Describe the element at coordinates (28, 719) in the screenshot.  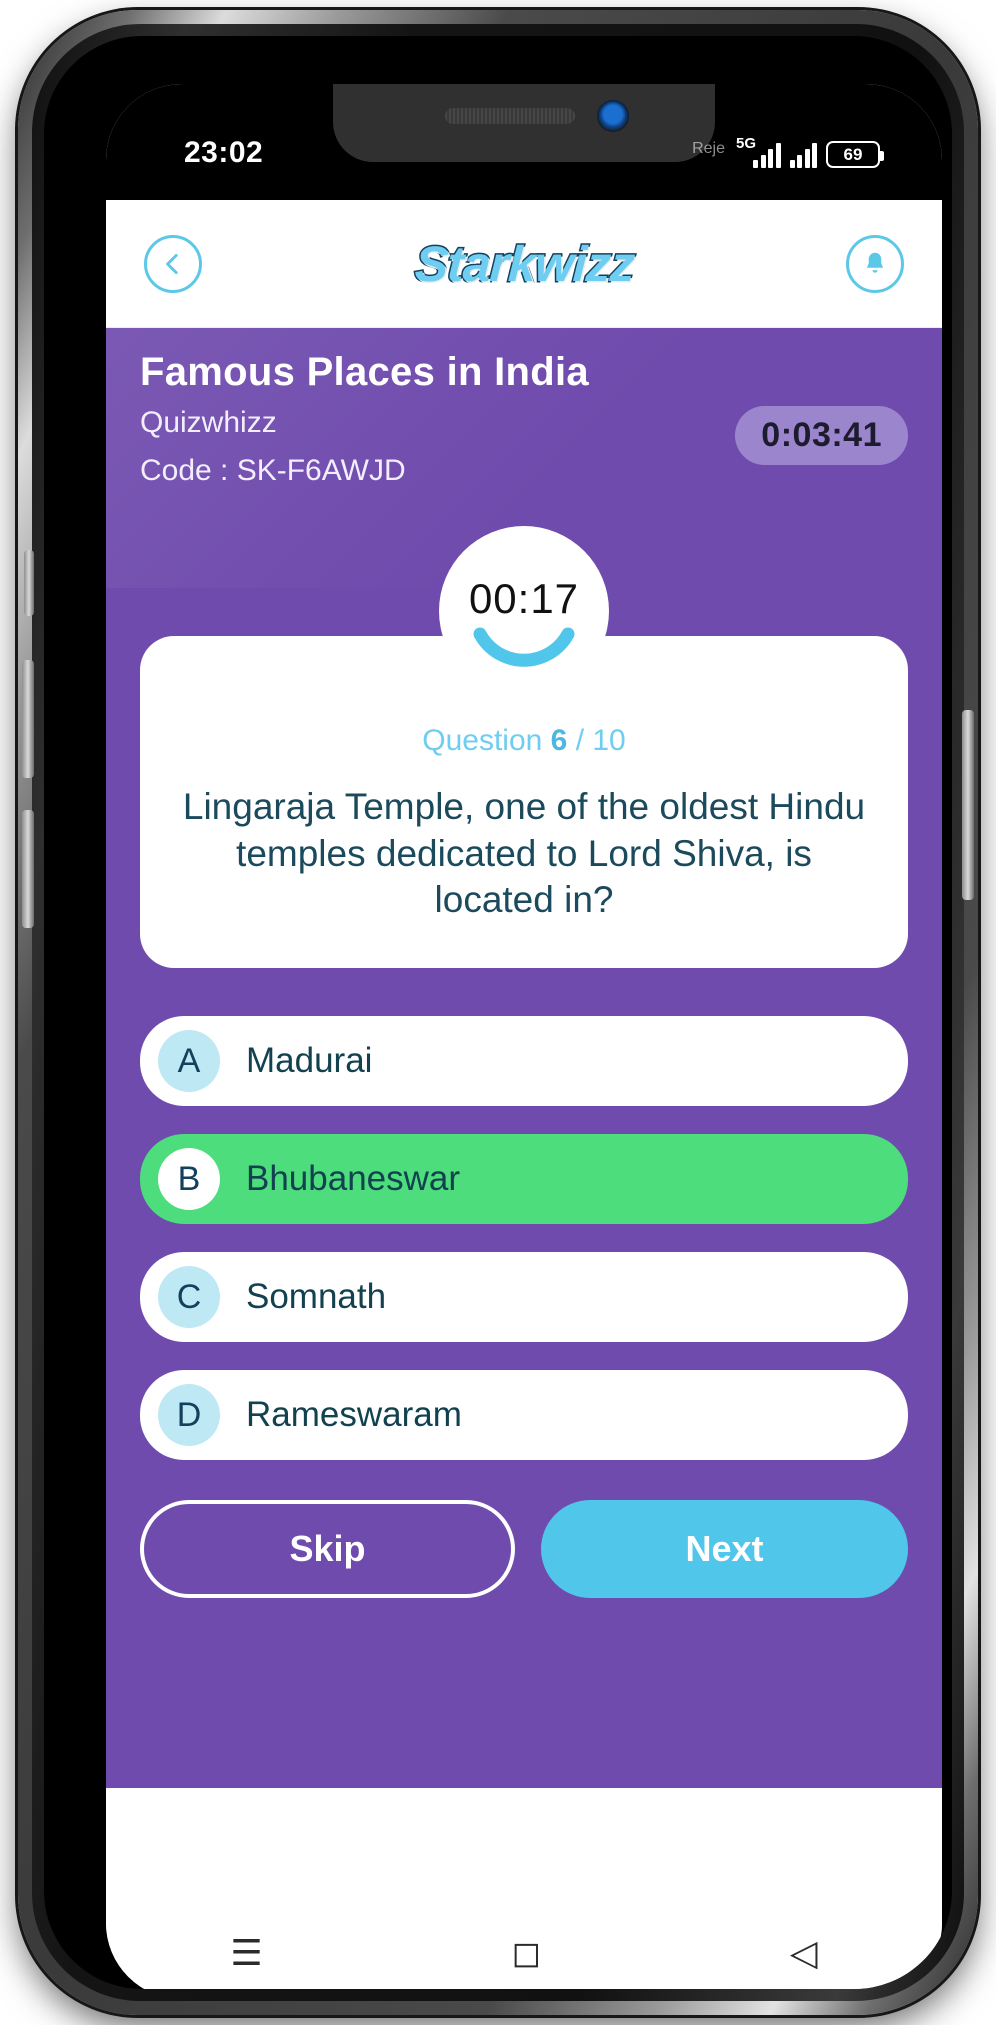
I see `volume-up-button` at that location.